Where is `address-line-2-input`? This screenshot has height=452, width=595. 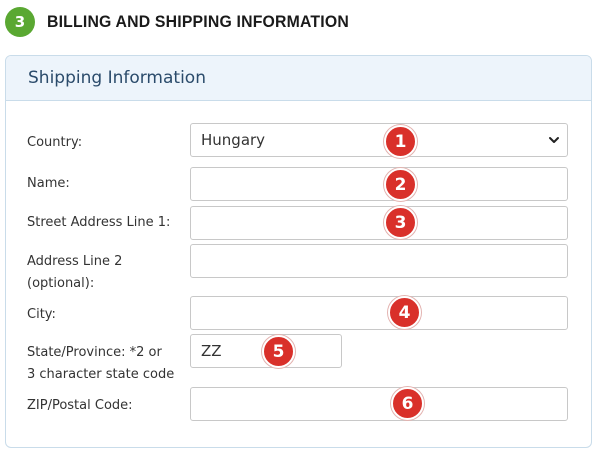 address-line-2-input is located at coordinates (379, 261).